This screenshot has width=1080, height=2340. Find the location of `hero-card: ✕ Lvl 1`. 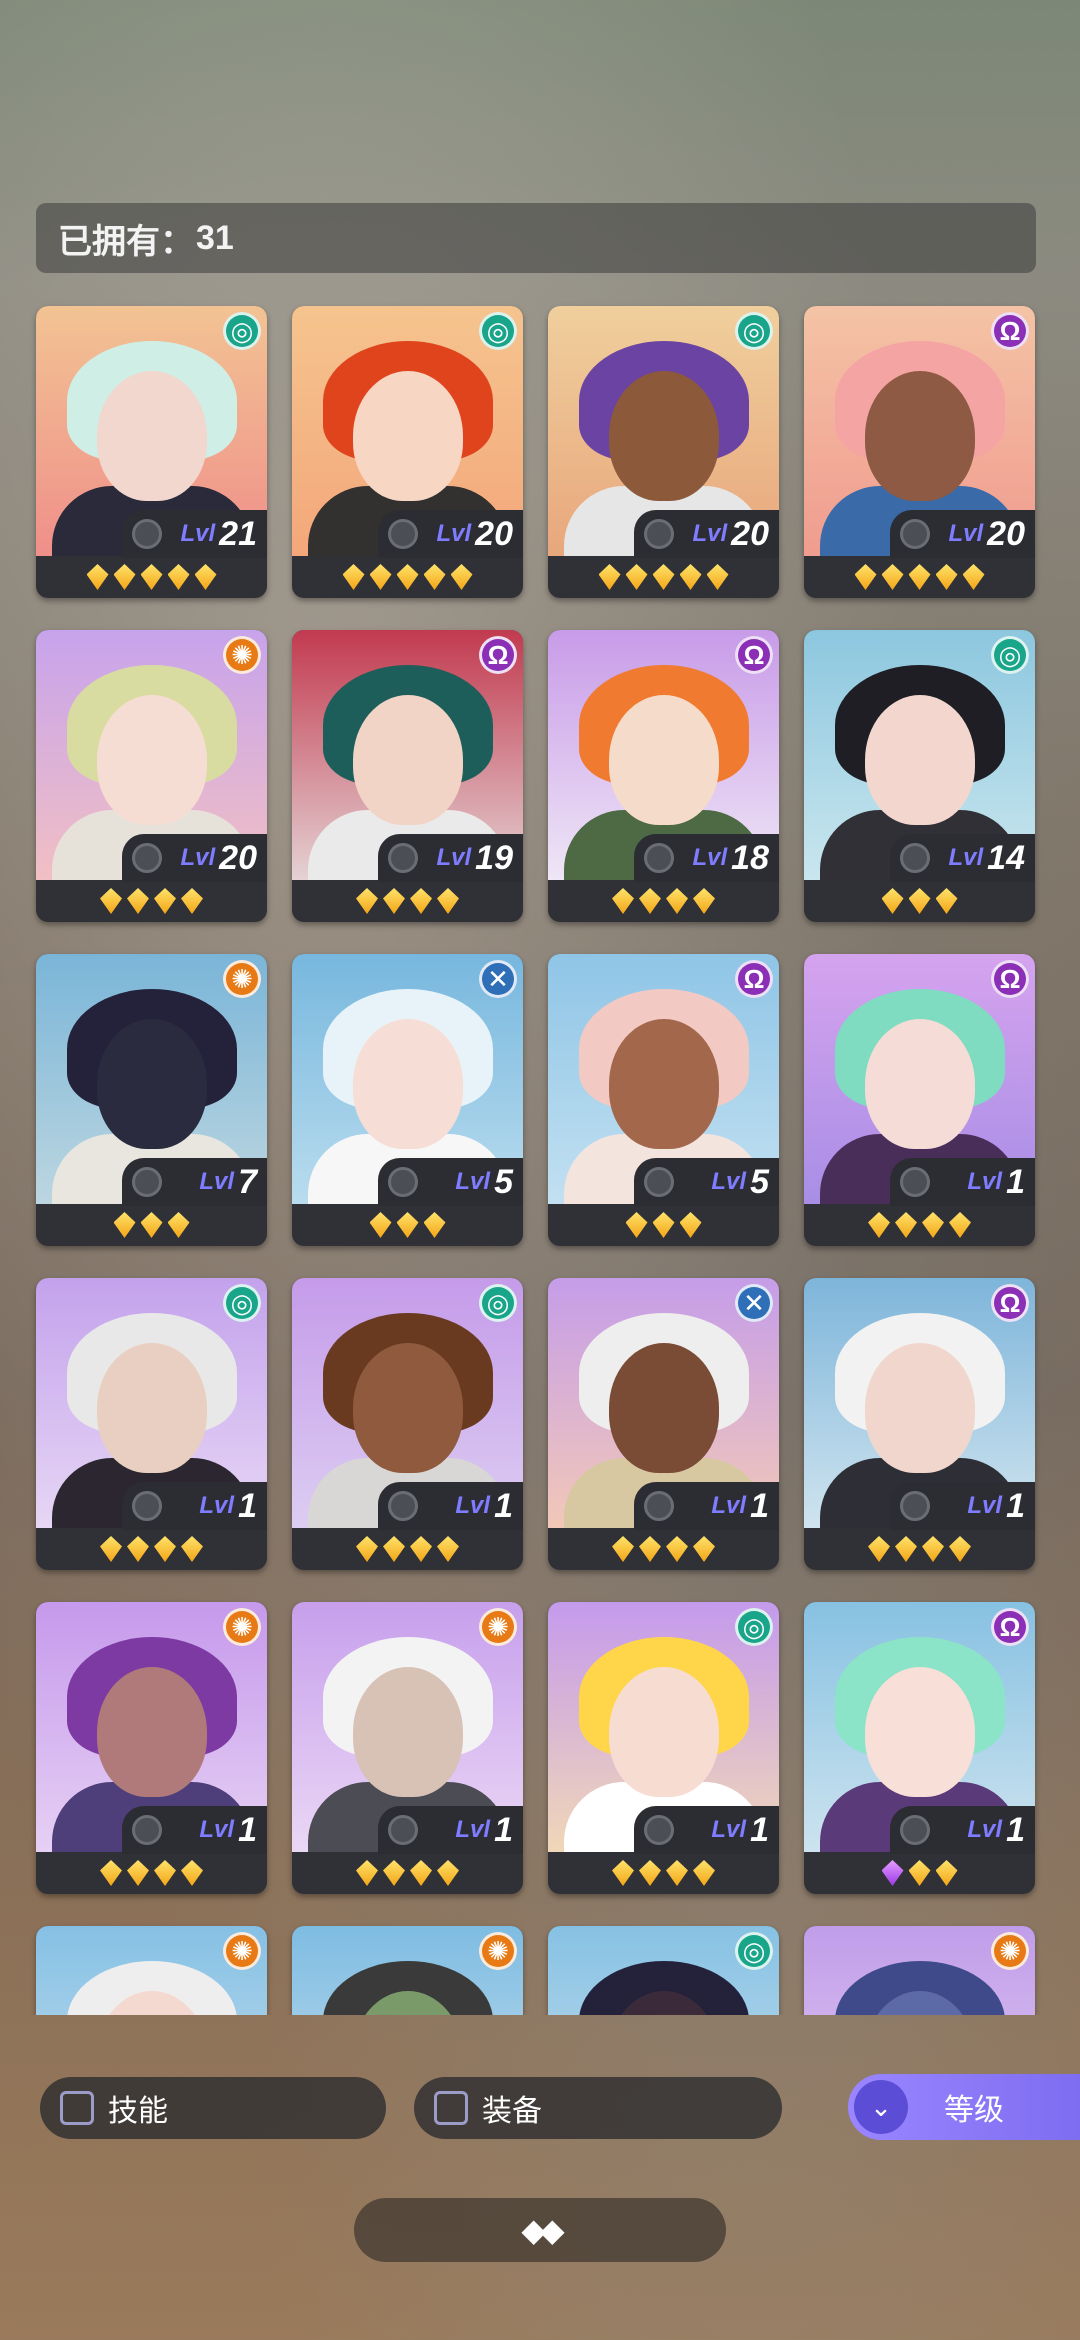

hero-card: ✕ Lvl 1 is located at coordinates (663, 1424).